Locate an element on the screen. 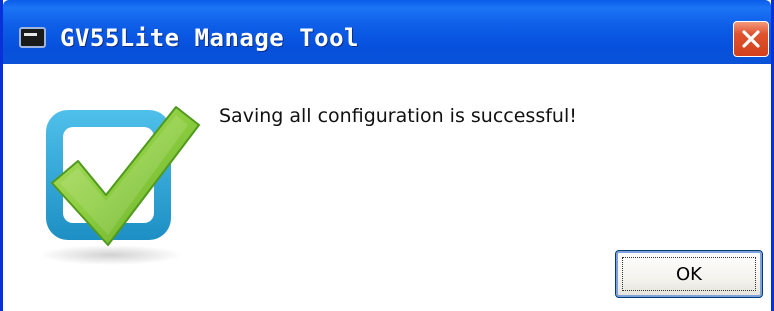  close-x-icon is located at coordinates (751, 39).